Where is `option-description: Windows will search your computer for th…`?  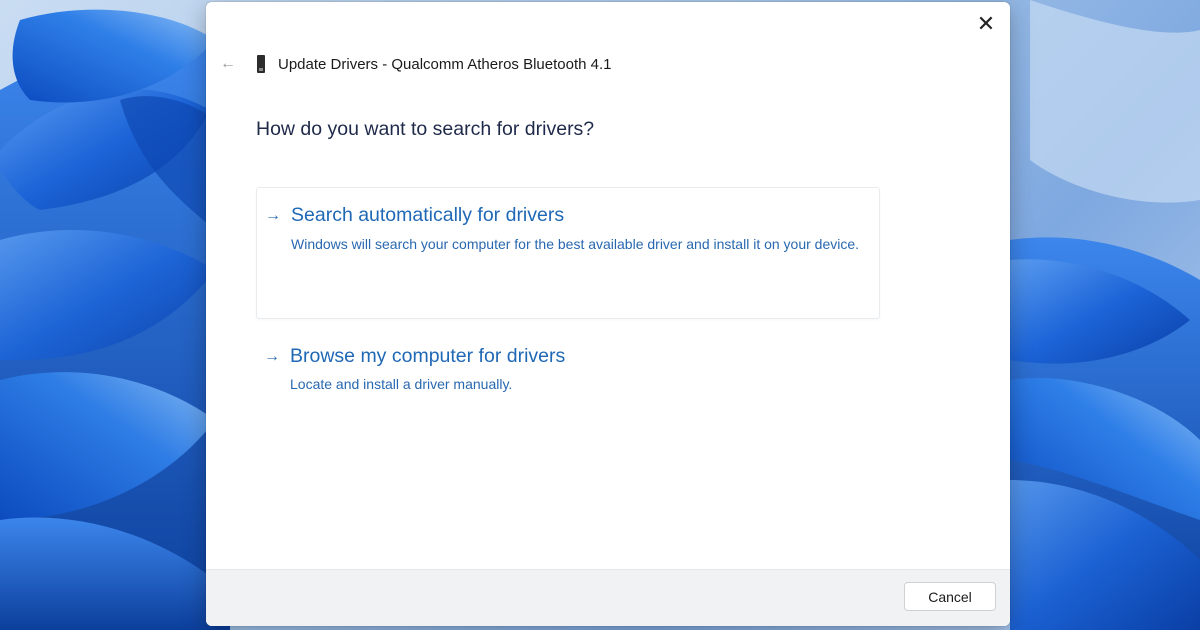 option-description: Windows will search your computer for th… is located at coordinates (575, 244).